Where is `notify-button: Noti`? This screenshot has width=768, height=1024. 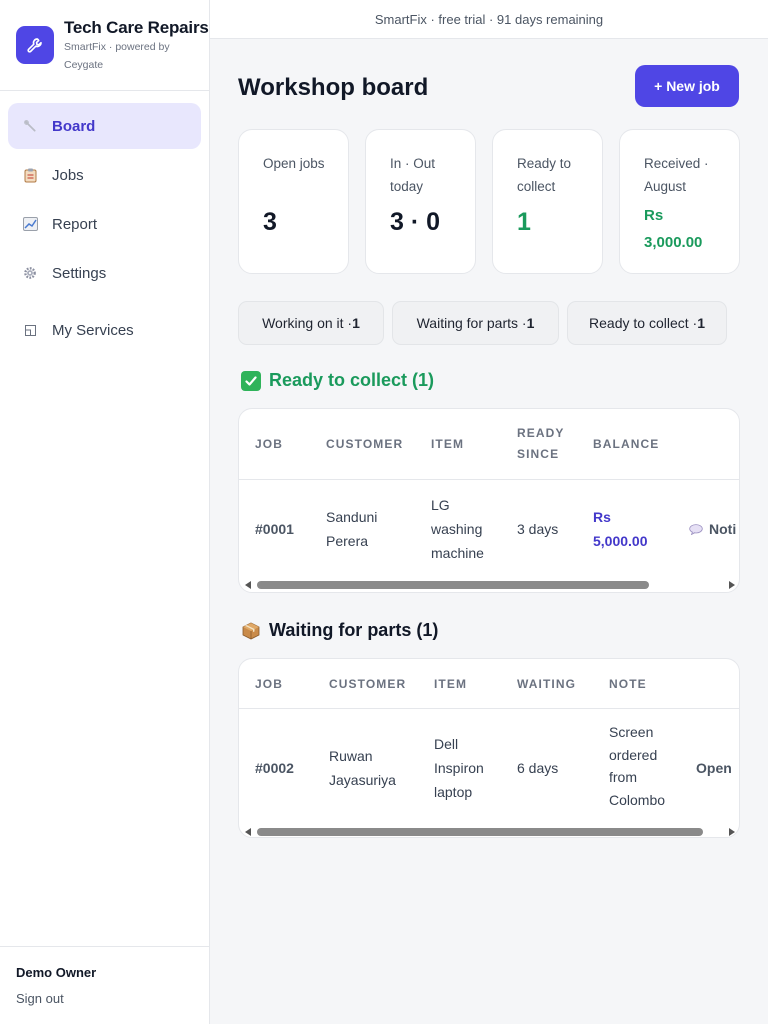 notify-button: Noti is located at coordinates (712, 529).